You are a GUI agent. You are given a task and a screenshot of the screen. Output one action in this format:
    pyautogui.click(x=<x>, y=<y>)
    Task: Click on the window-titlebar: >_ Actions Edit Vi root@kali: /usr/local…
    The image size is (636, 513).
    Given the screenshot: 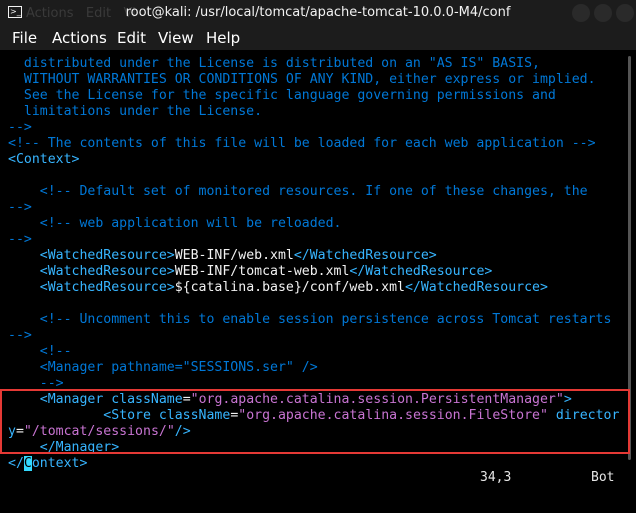 What is the action you would take?
    pyautogui.click(x=318, y=13)
    